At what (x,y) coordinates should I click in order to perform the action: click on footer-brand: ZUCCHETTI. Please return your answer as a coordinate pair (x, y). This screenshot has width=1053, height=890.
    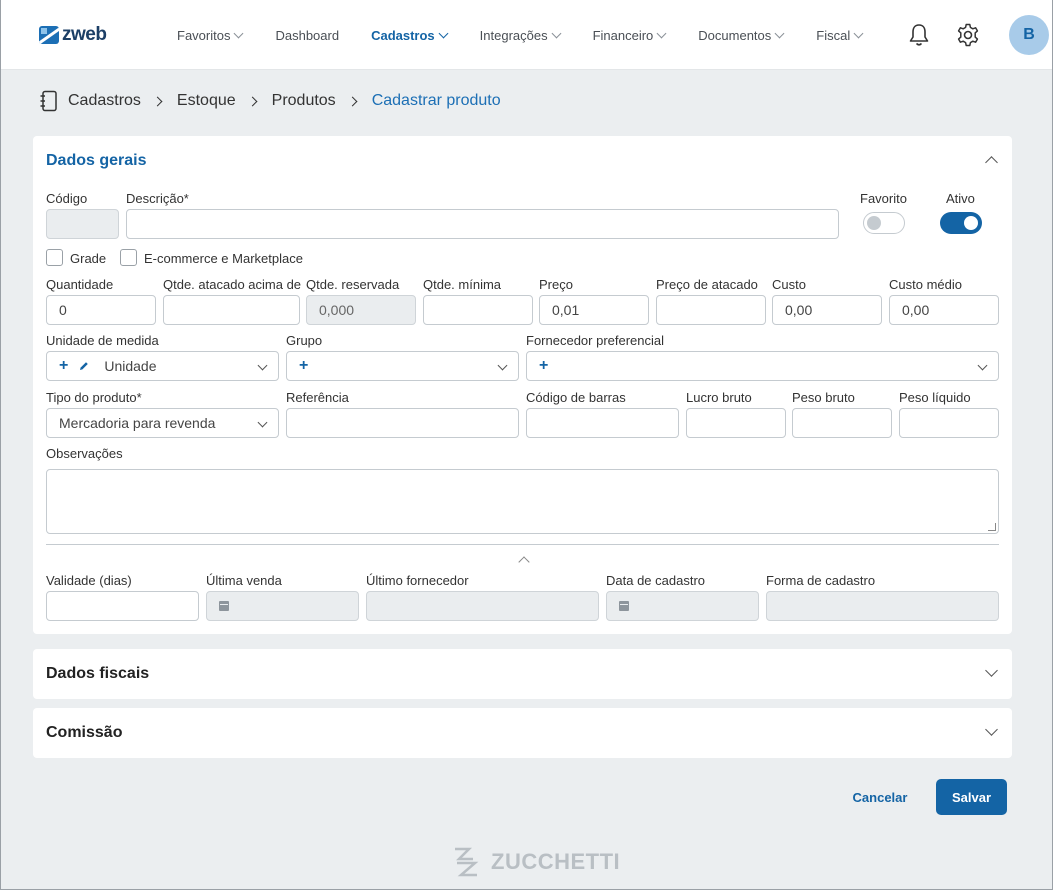
    Looking at the image, I should click on (556, 861).